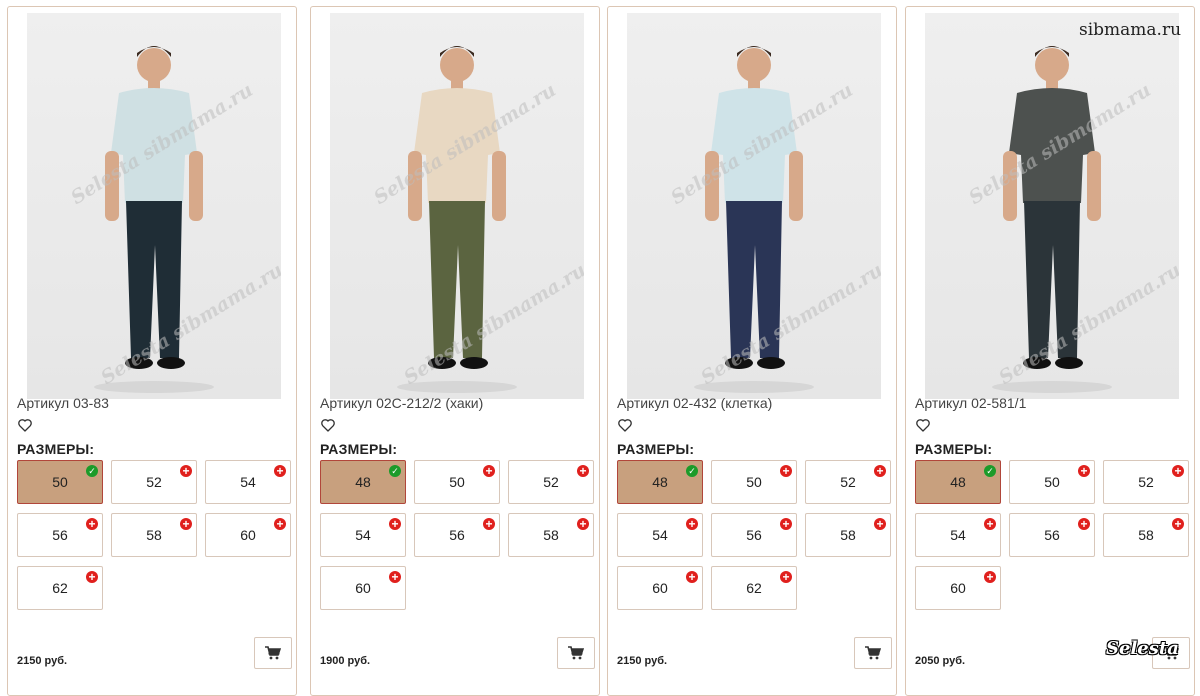 The width and height of the screenshot is (1200, 696). Describe the element at coordinates (940, 661) in the screenshot. I see `product-price: 2050 руб.` at that location.